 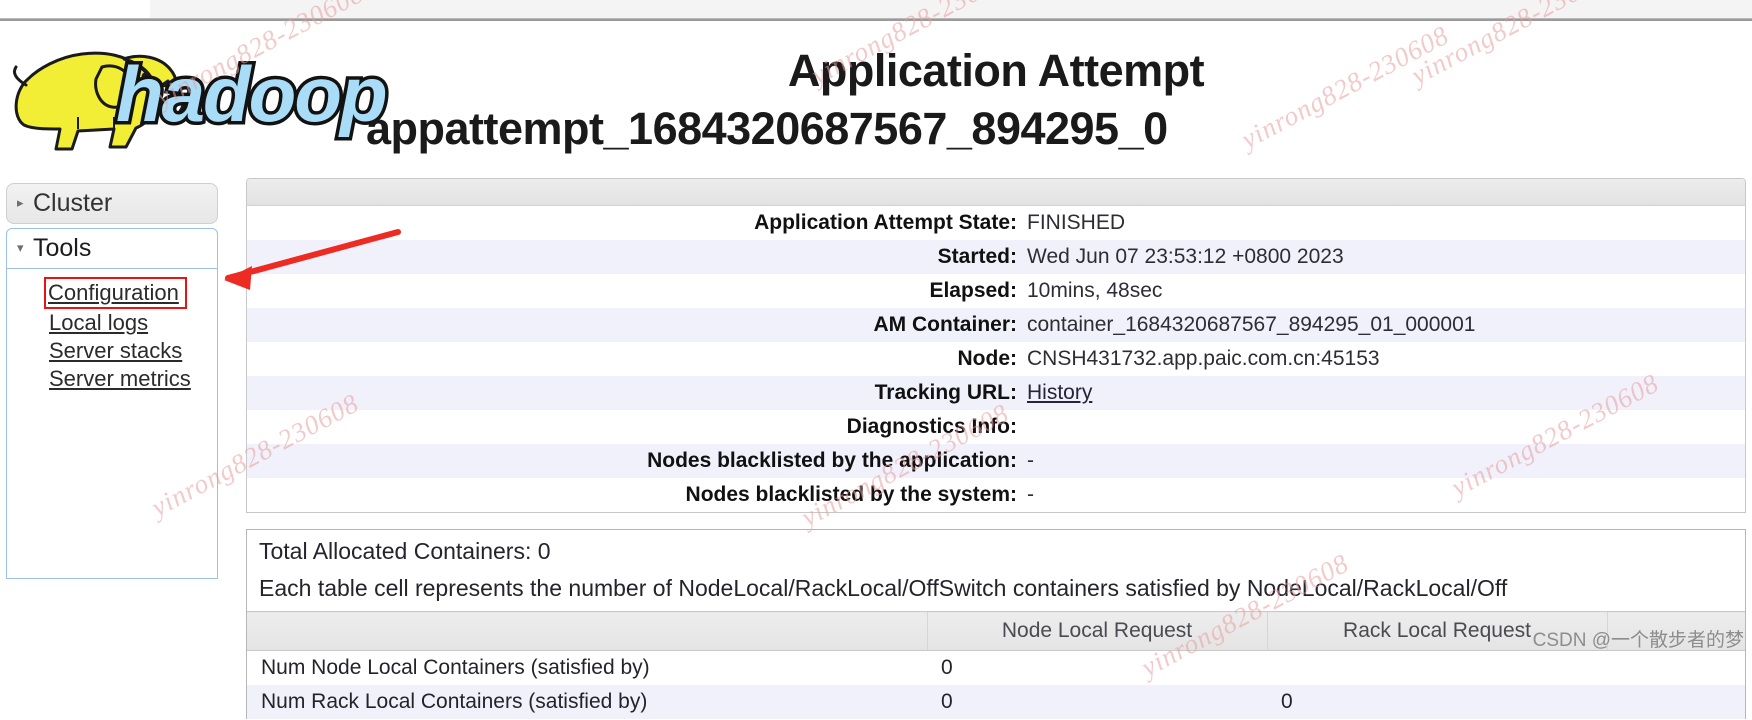 What do you see at coordinates (1251, 324) in the screenshot?
I see `row-value: container_1684320687567_894295_01_000001` at bounding box center [1251, 324].